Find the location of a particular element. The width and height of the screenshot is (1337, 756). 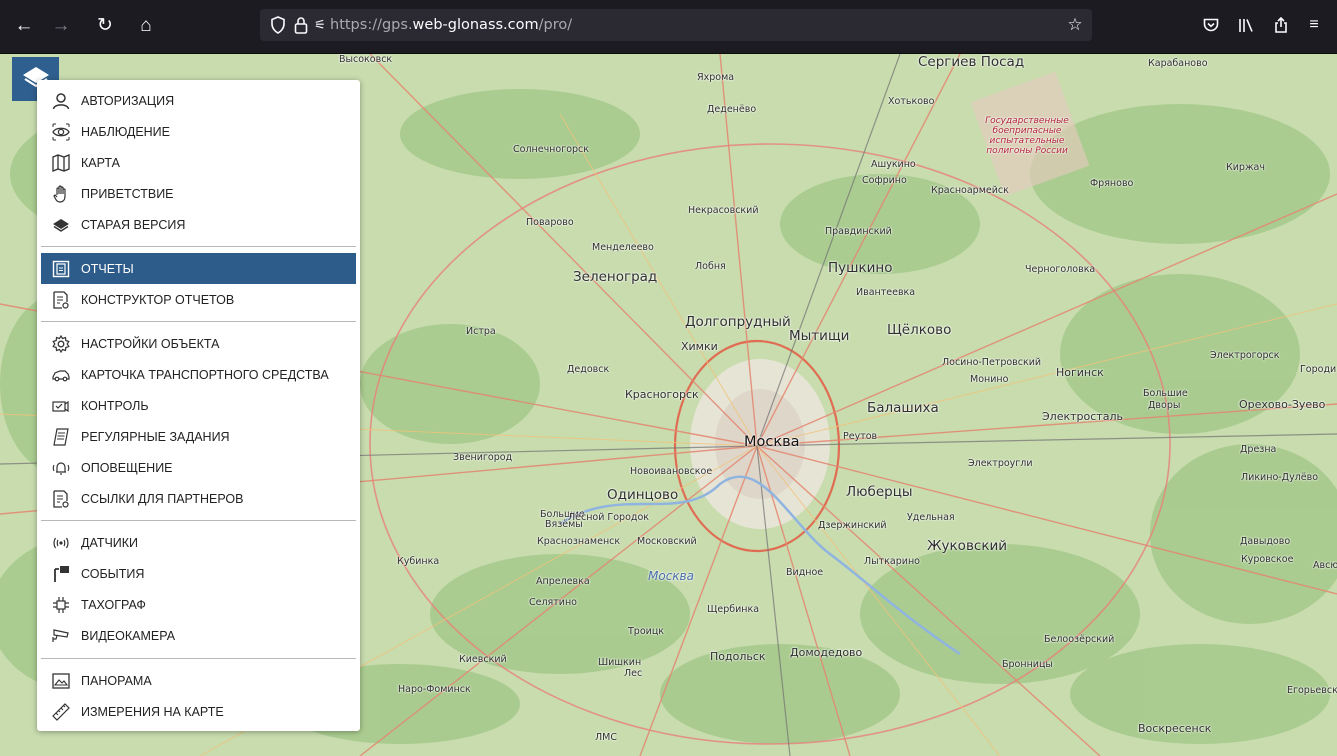

map-label: Селятино is located at coordinates (553, 602).